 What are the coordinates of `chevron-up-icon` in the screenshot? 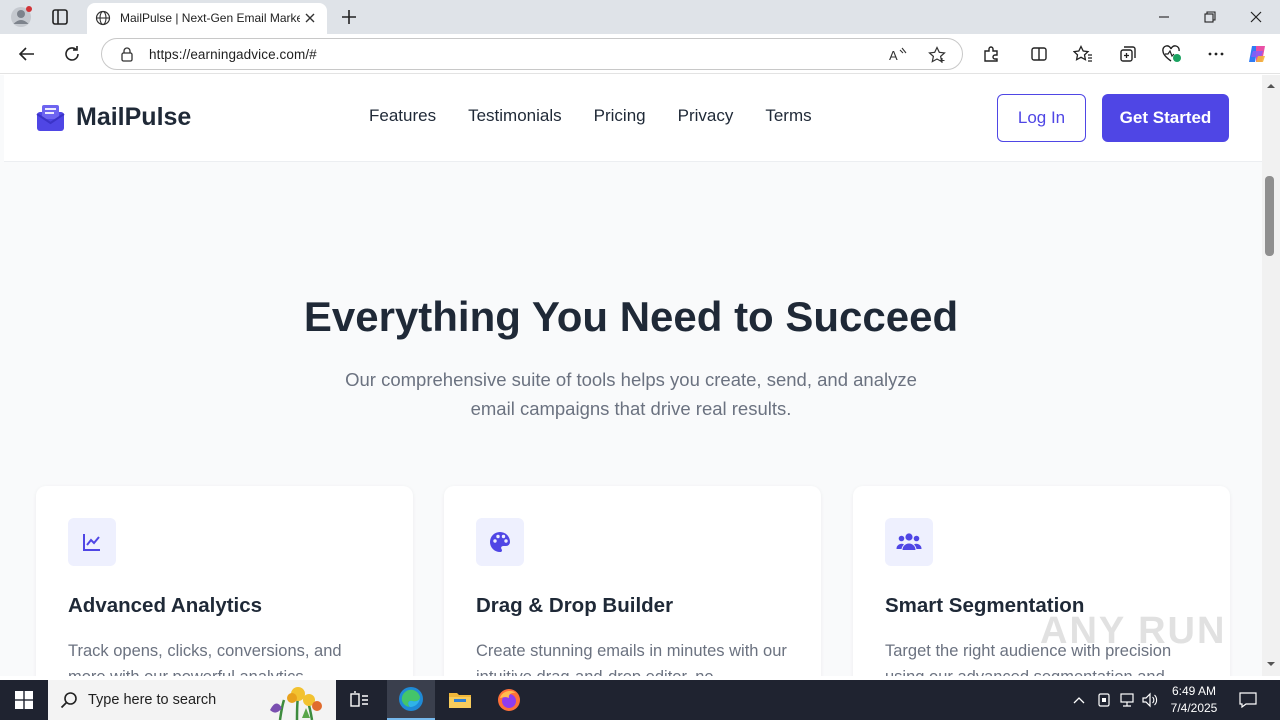 It's located at (1079, 700).